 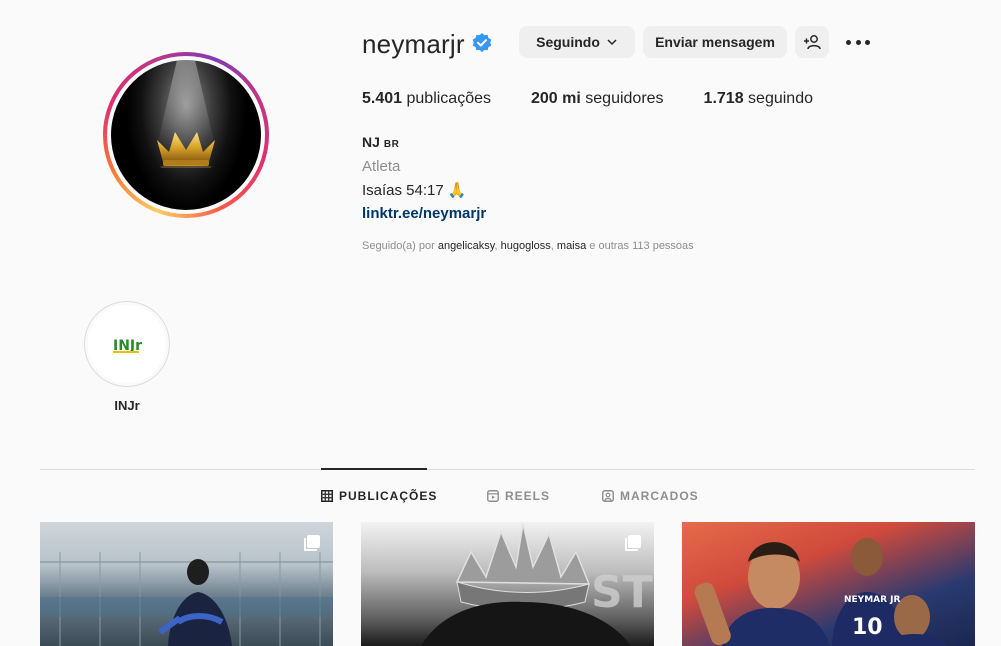 I want to click on following-stat: 1.718 seguindo, so click(x=758, y=99).